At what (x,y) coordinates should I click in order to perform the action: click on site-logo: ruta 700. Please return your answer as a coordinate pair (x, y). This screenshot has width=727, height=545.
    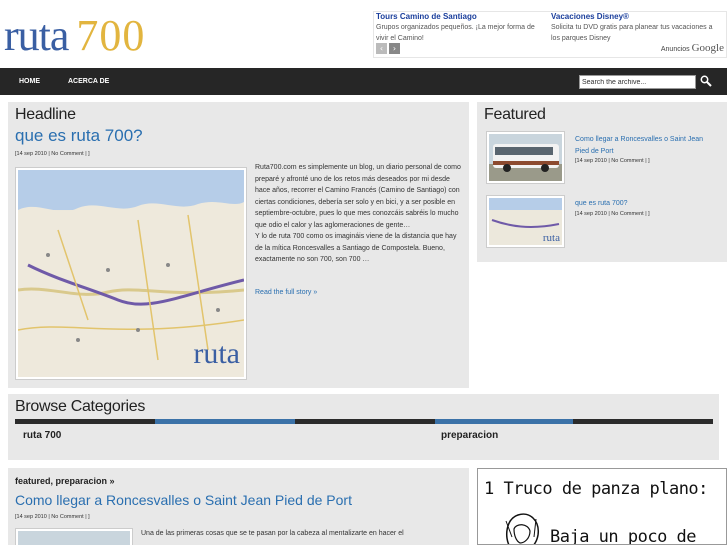
    Looking at the image, I should click on (74, 35).